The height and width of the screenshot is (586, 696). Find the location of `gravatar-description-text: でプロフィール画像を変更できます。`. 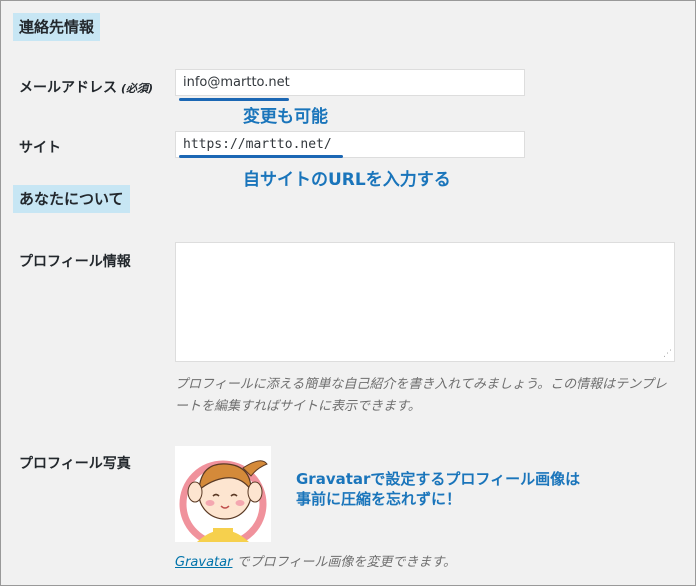

gravatar-description-text: でプロフィール画像を変更できます。 is located at coordinates (344, 562).